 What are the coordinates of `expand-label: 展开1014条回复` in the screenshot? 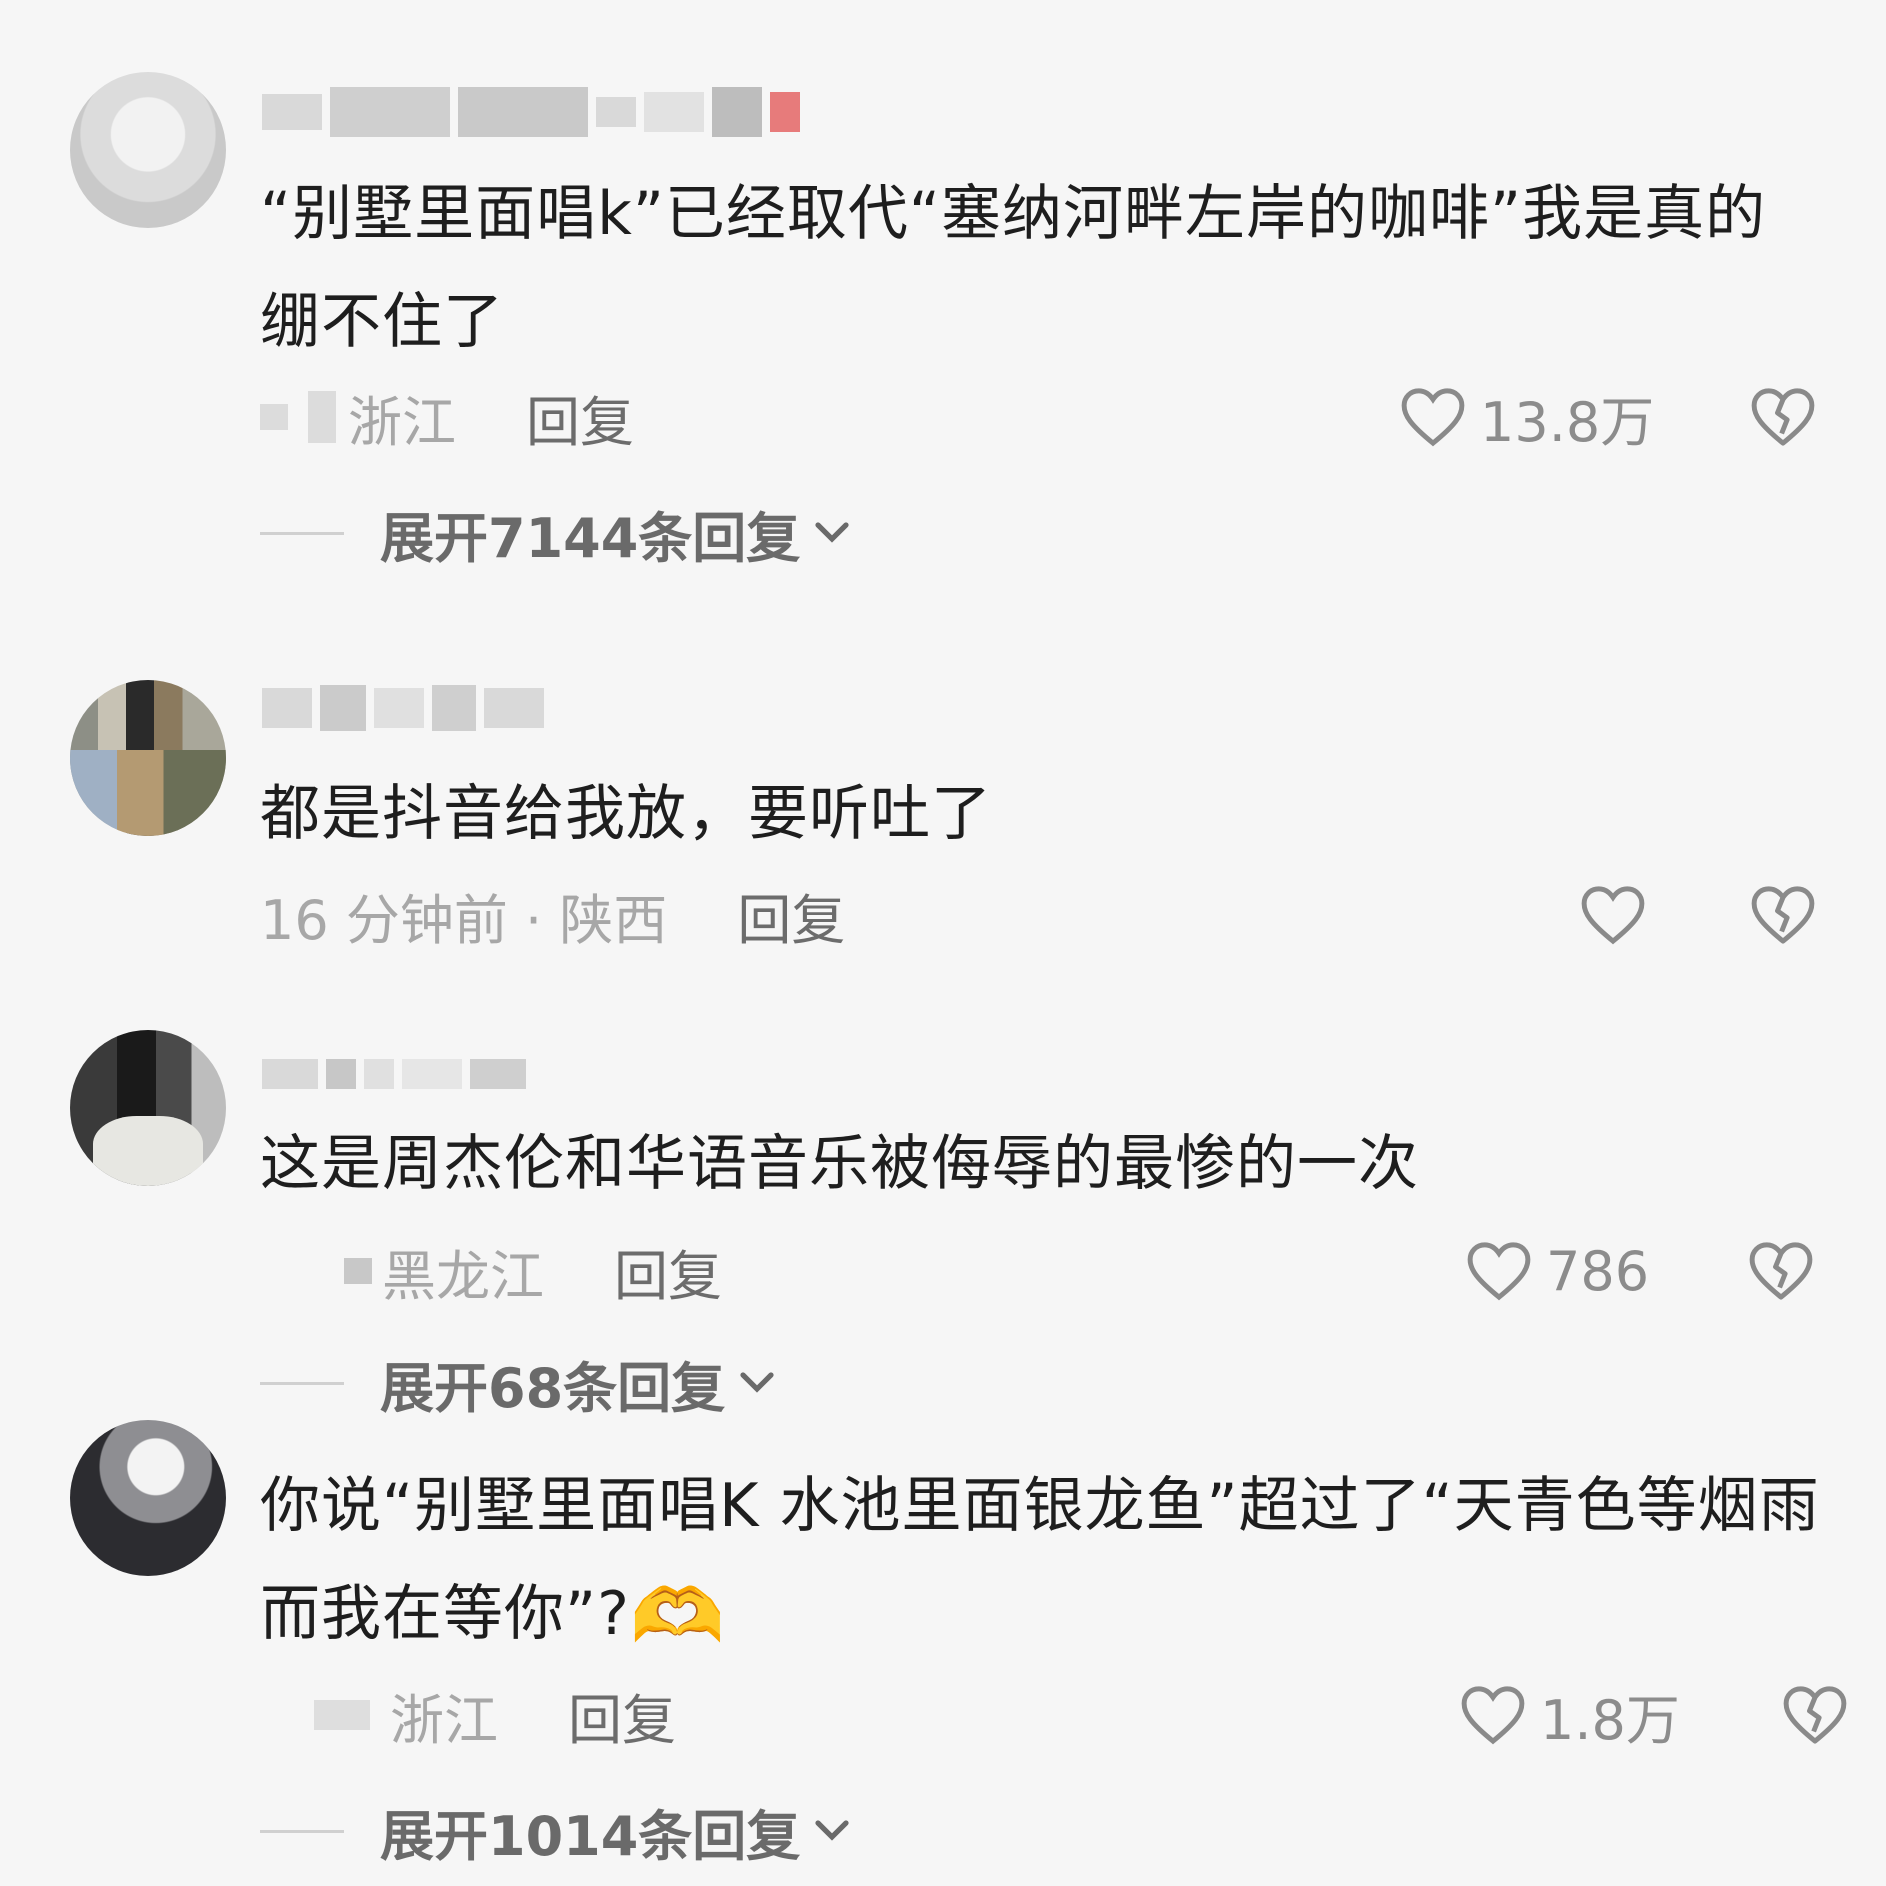 It's located at (590, 1836).